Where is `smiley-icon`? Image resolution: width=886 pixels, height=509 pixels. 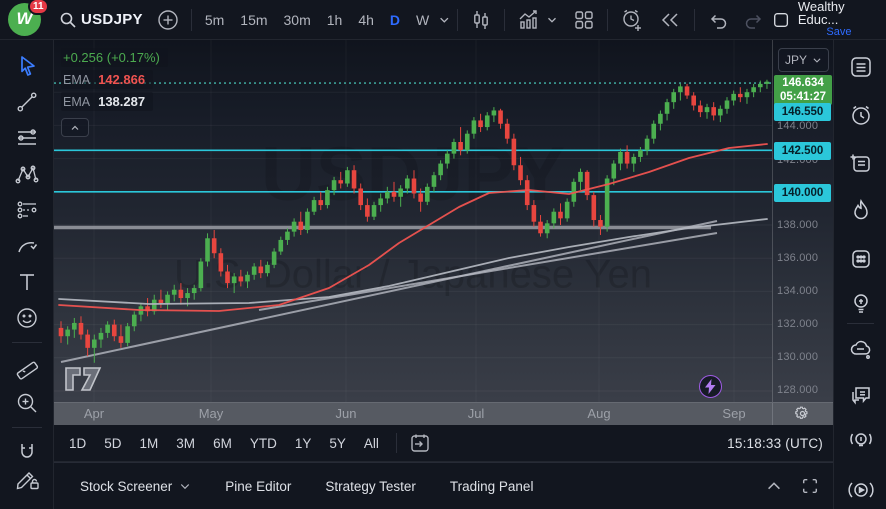 smiley-icon is located at coordinates (26, 318).